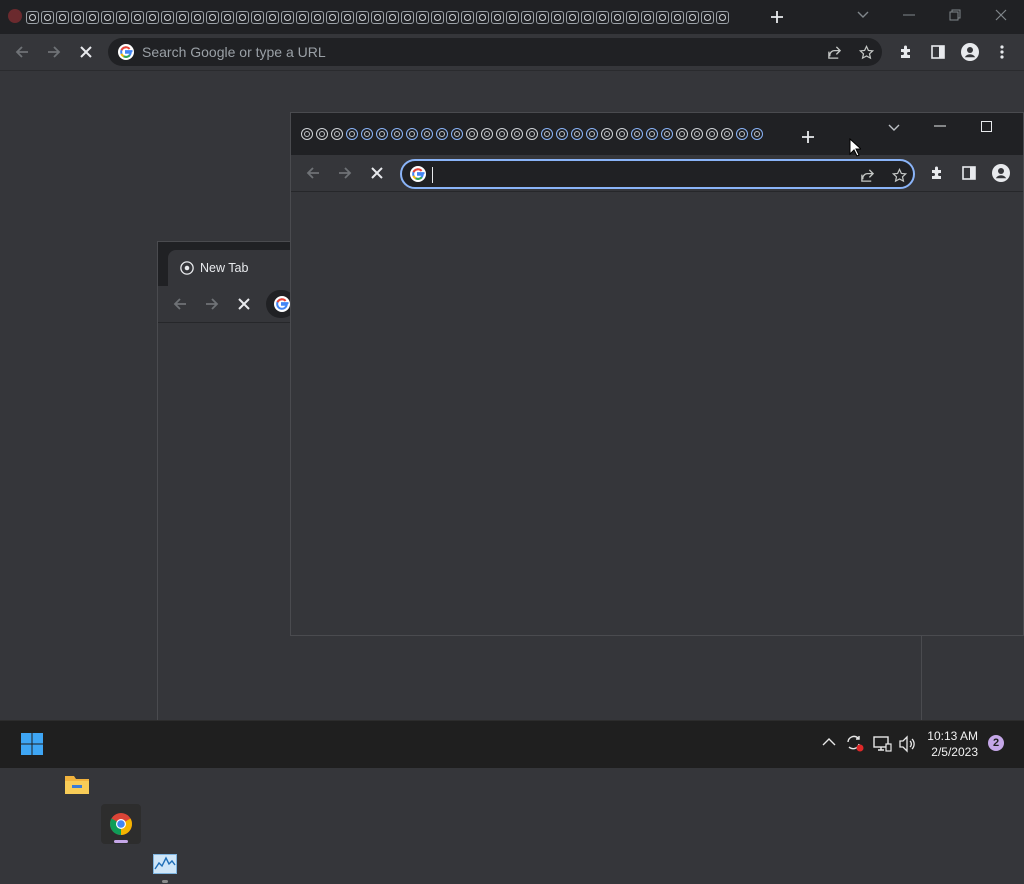 This screenshot has height=884, width=1024. Describe the element at coordinates (955, 15) in the screenshot. I see `restore-button` at that location.